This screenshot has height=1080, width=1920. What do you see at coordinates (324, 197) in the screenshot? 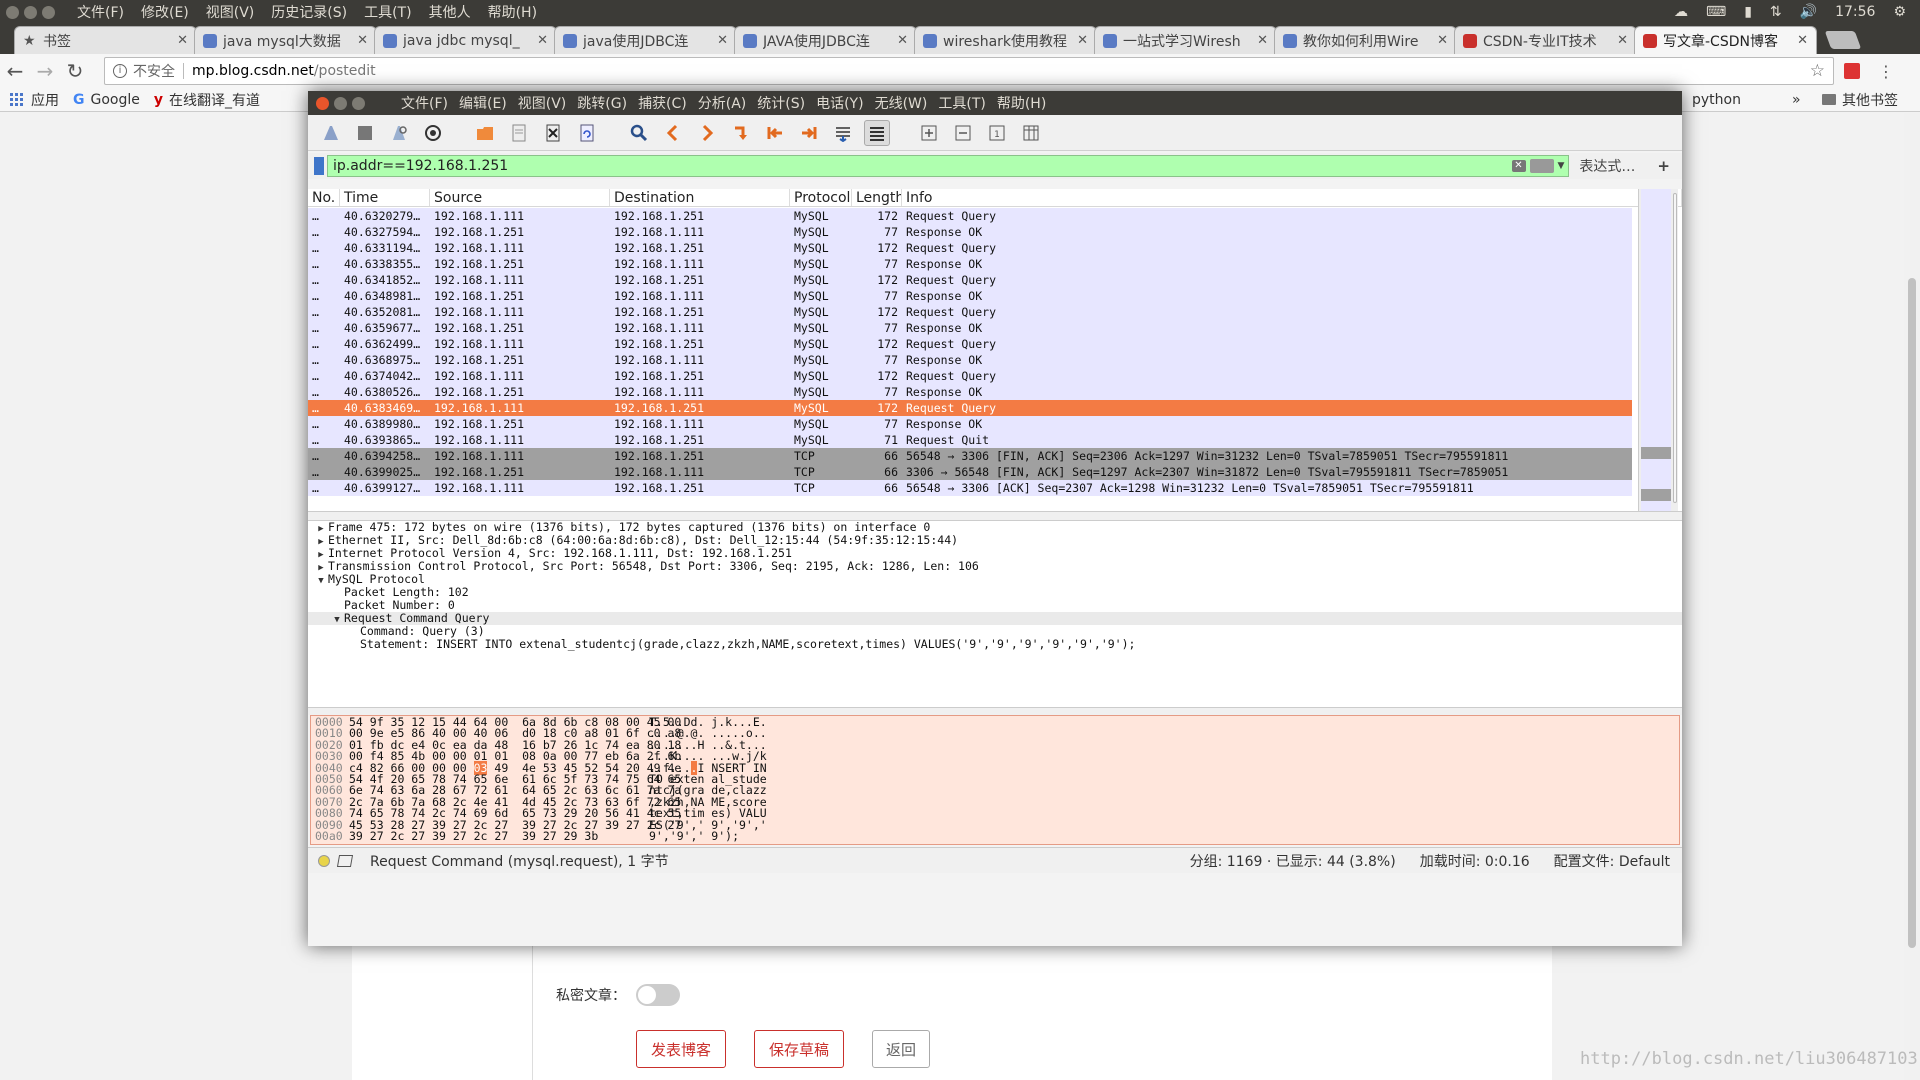
I see `column-header: No.` at bounding box center [324, 197].